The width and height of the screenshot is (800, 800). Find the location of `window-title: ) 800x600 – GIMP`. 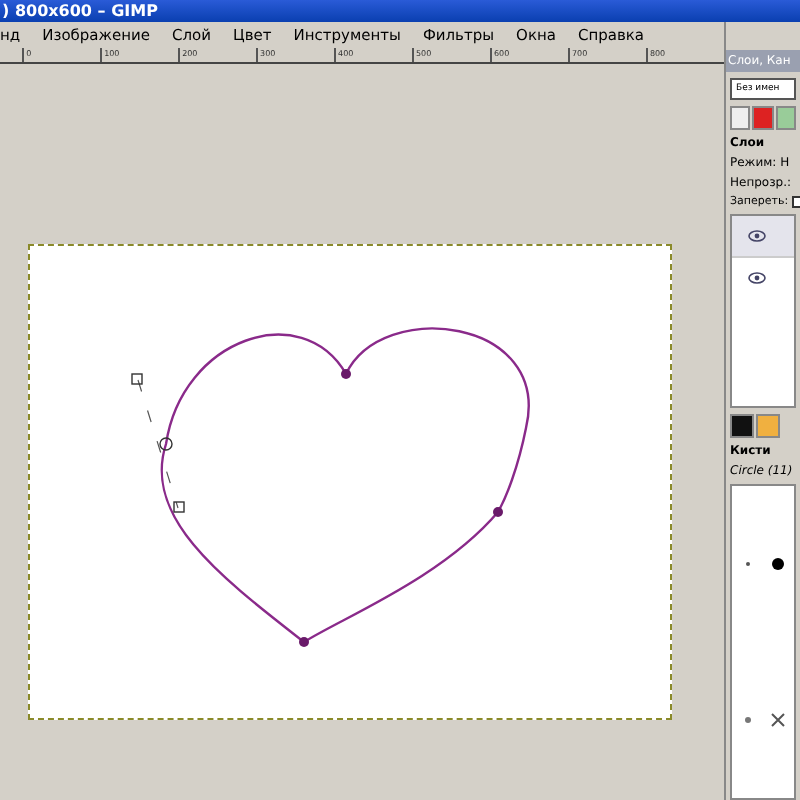

window-title: ) 800x600 – GIMP is located at coordinates (400, 11).